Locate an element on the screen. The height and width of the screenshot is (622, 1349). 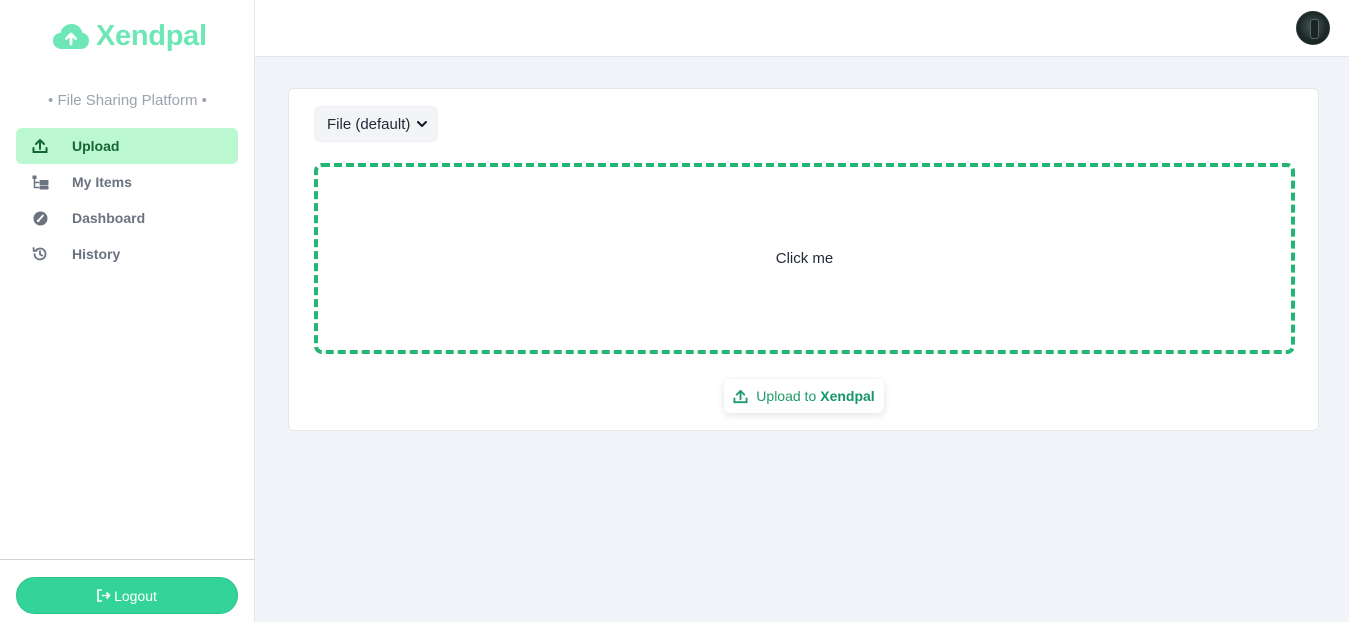
sidebar-nav: Upload My Items Dashboard History is located at coordinates (127, 200).